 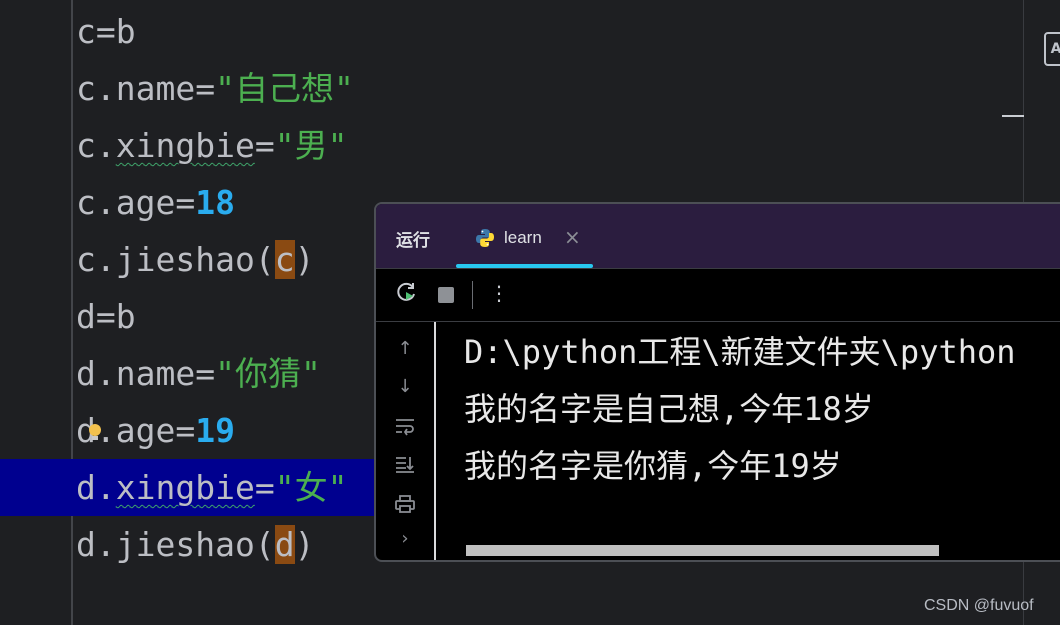 I want to click on console-output-line: 我的名字是你猜,今年19岁, so click(x=653, y=466).